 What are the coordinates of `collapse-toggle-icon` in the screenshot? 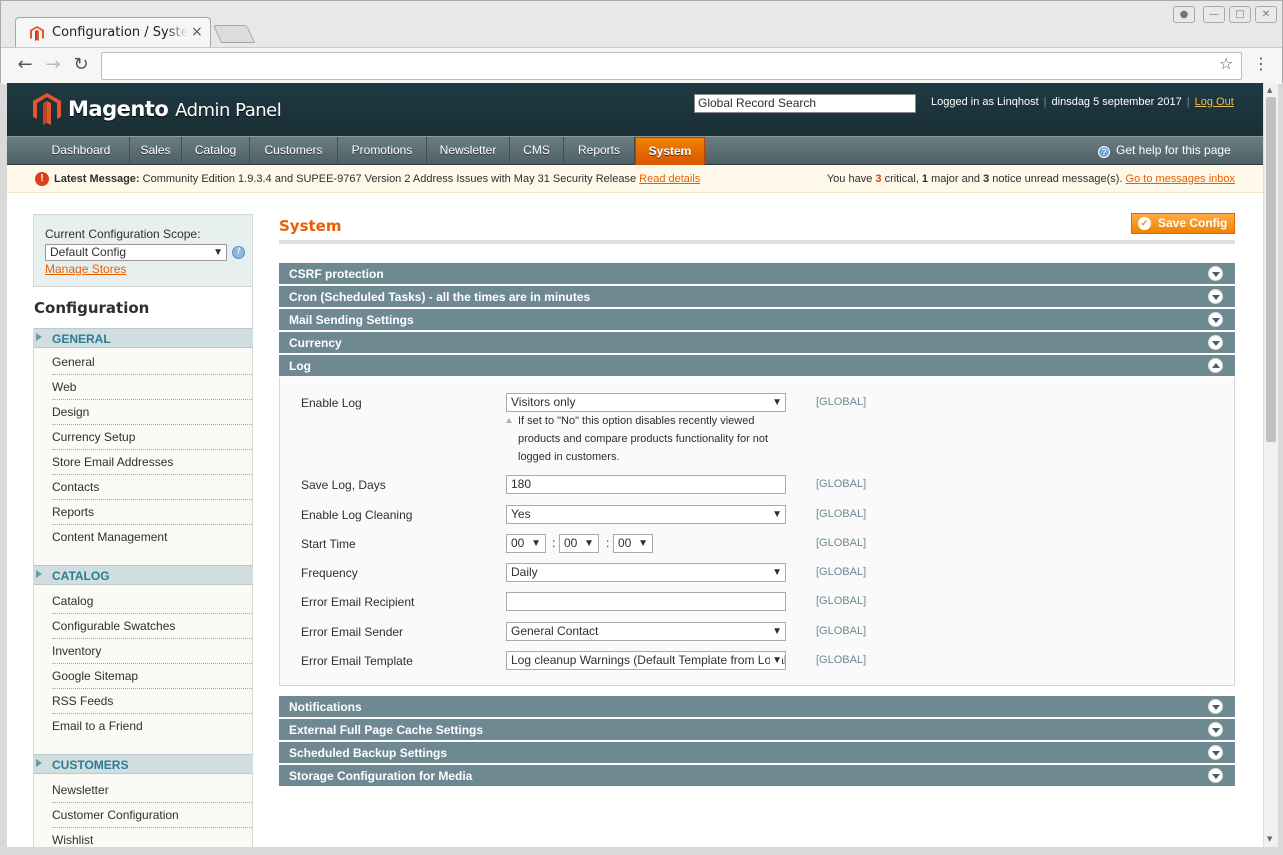 It's located at (1215, 365).